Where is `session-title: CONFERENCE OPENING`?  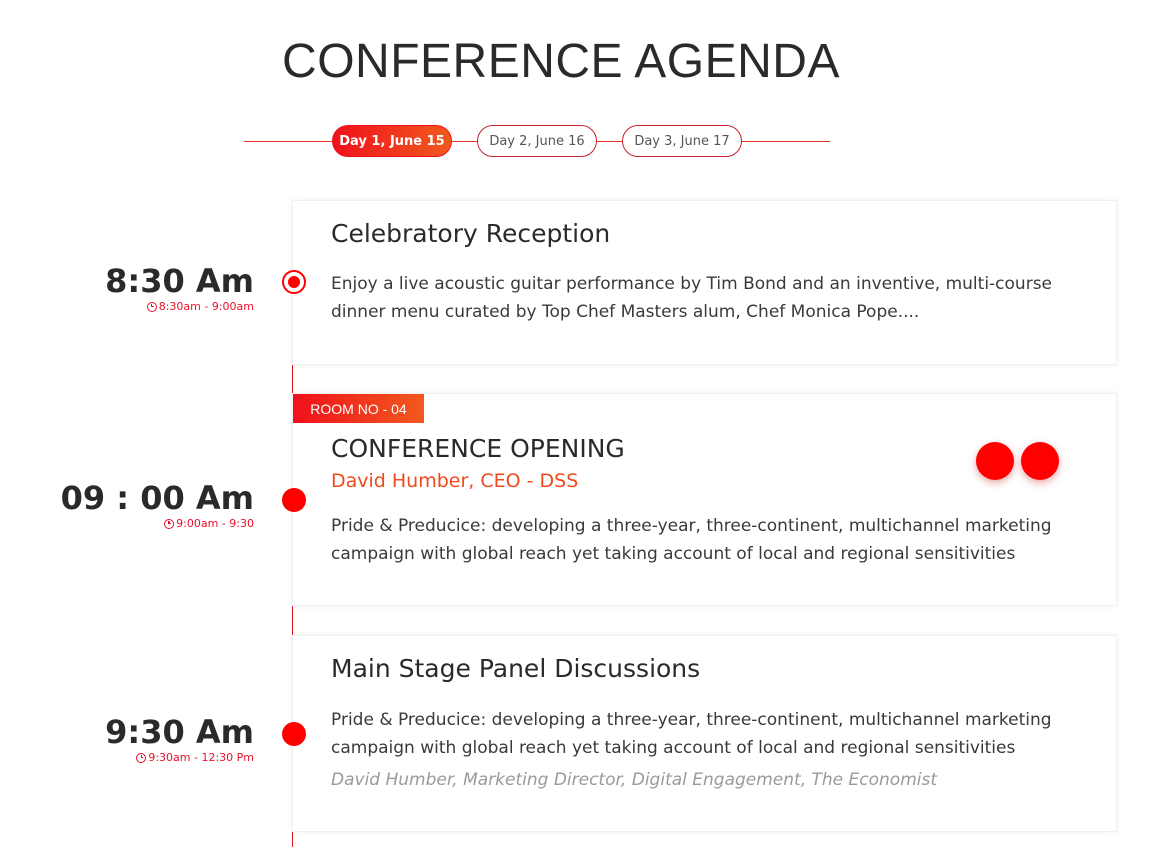 session-title: CONFERENCE OPENING is located at coordinates (478, 448).